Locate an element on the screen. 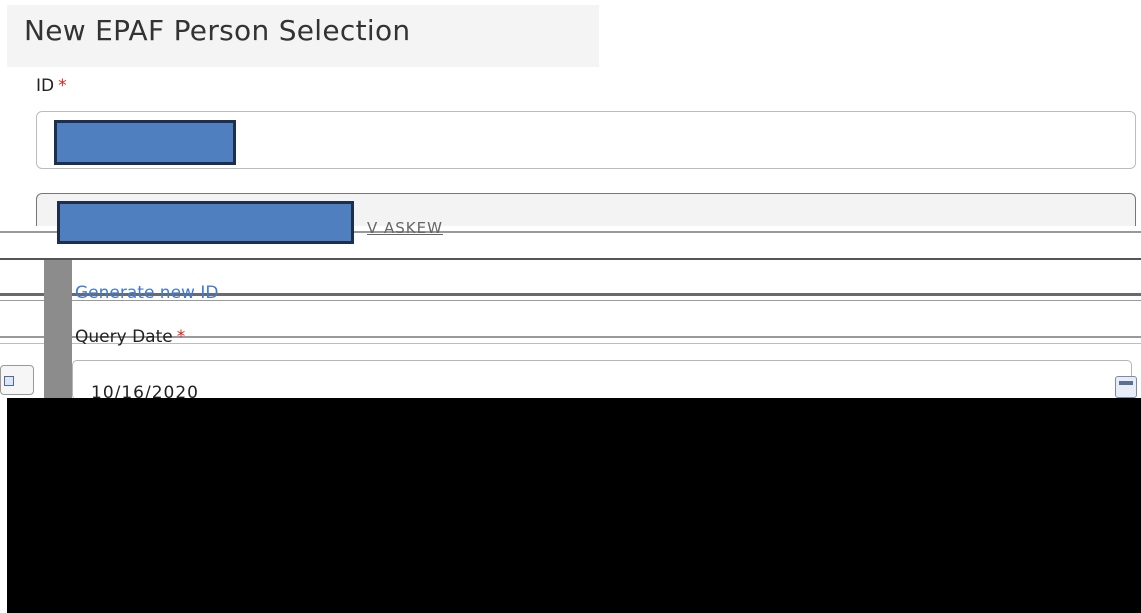 This screenshot has width=1141, height=613. id-label-text: ID is located at coordinates (45, 86).